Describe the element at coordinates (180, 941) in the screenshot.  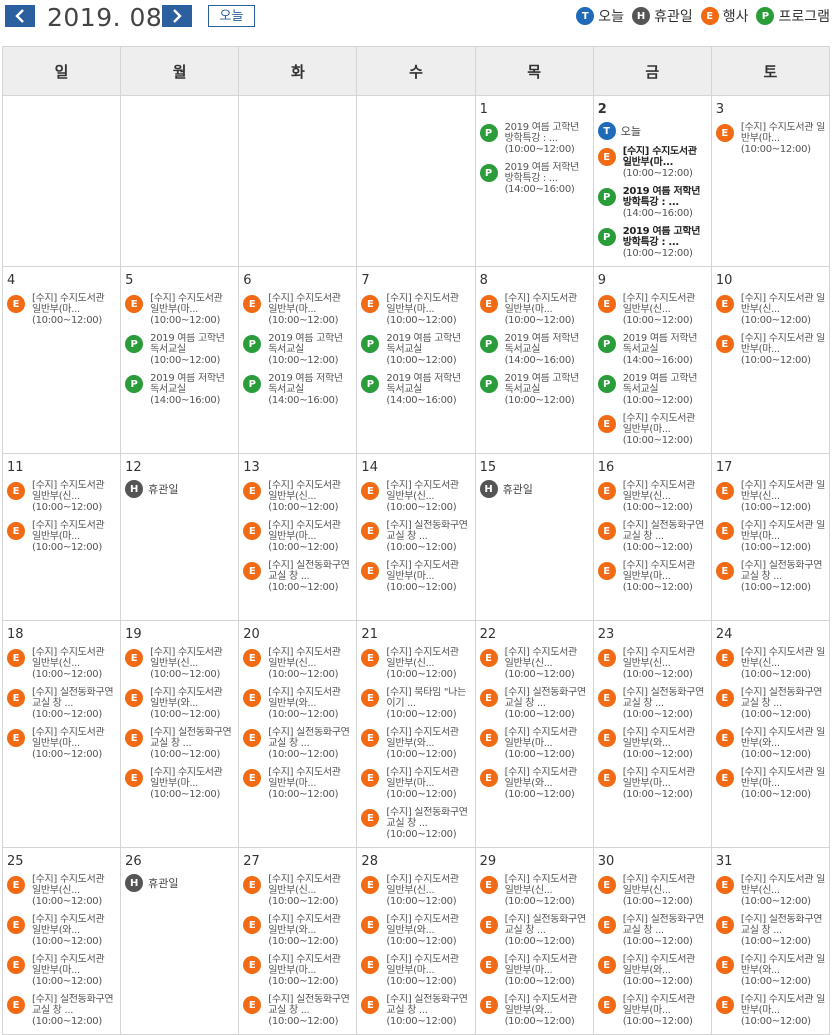
I see `day-cell: 26 H 휴관일` at that location.